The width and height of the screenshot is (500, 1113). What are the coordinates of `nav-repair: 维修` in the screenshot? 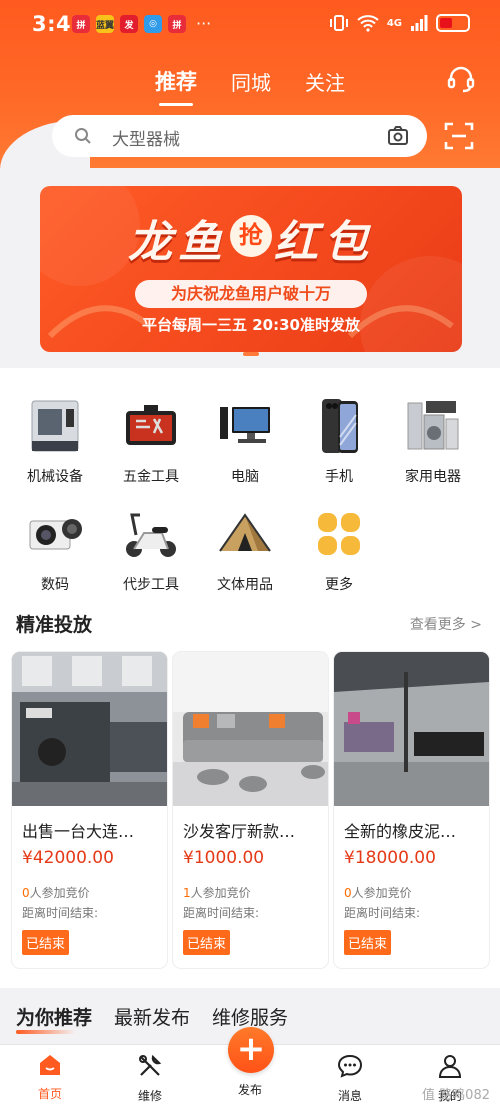 It's located at (150, 1078).